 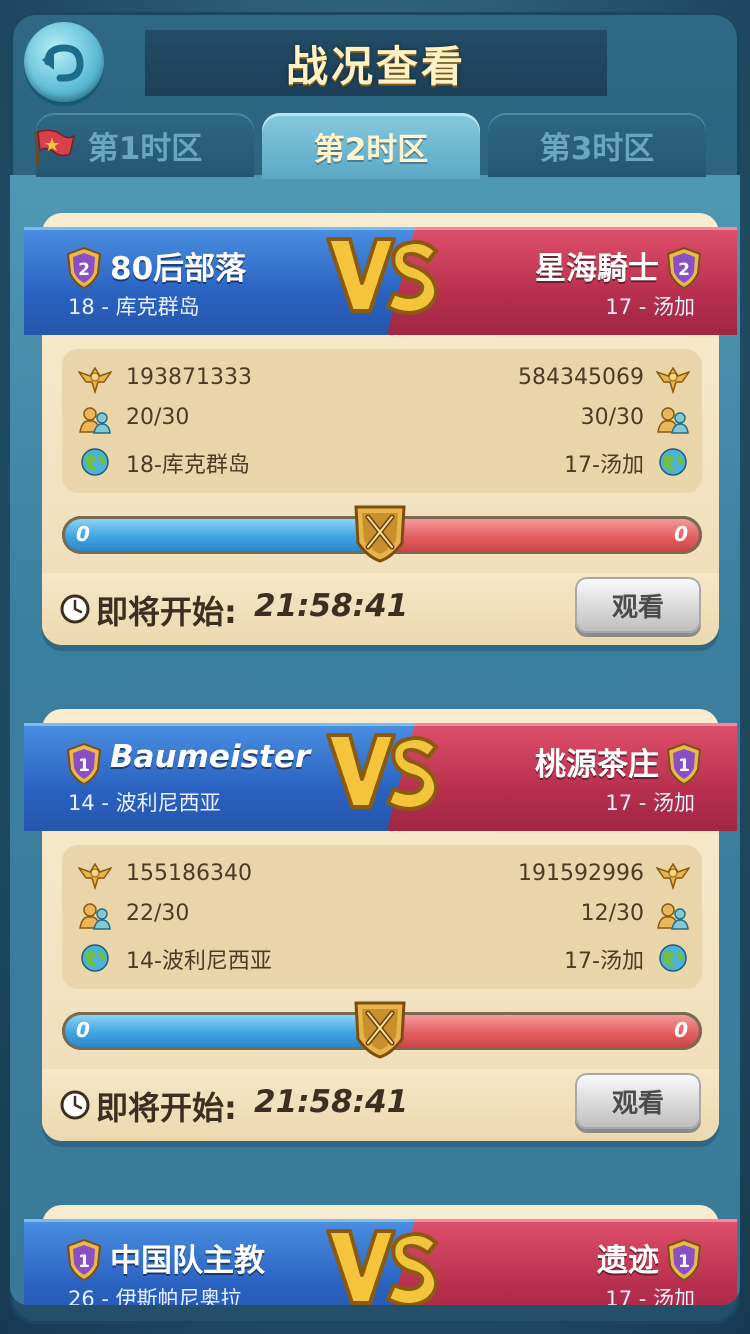 I want to click on left-team-server: 18 - 库克群岛, so click(x=134, y=307).